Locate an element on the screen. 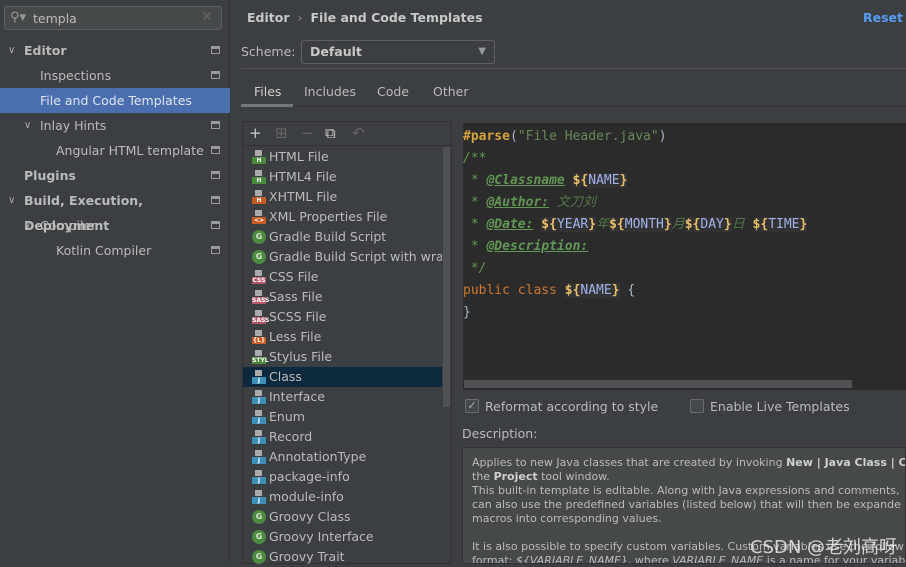 Image resolution: width=906 pixels, height=567 pixels. template-list-item: SASS SCSS File is located at coordinates (342, 317).